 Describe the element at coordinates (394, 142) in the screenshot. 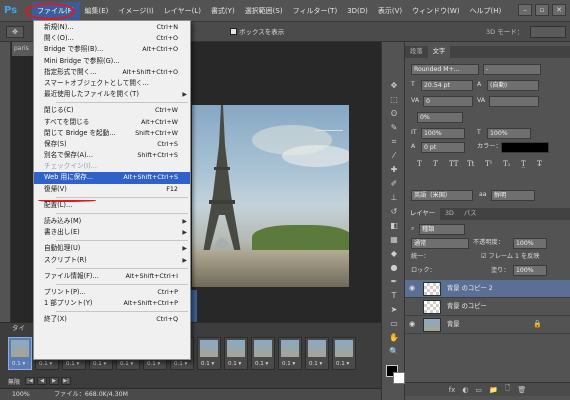

I see `crop-icon: ⌗` at that location.